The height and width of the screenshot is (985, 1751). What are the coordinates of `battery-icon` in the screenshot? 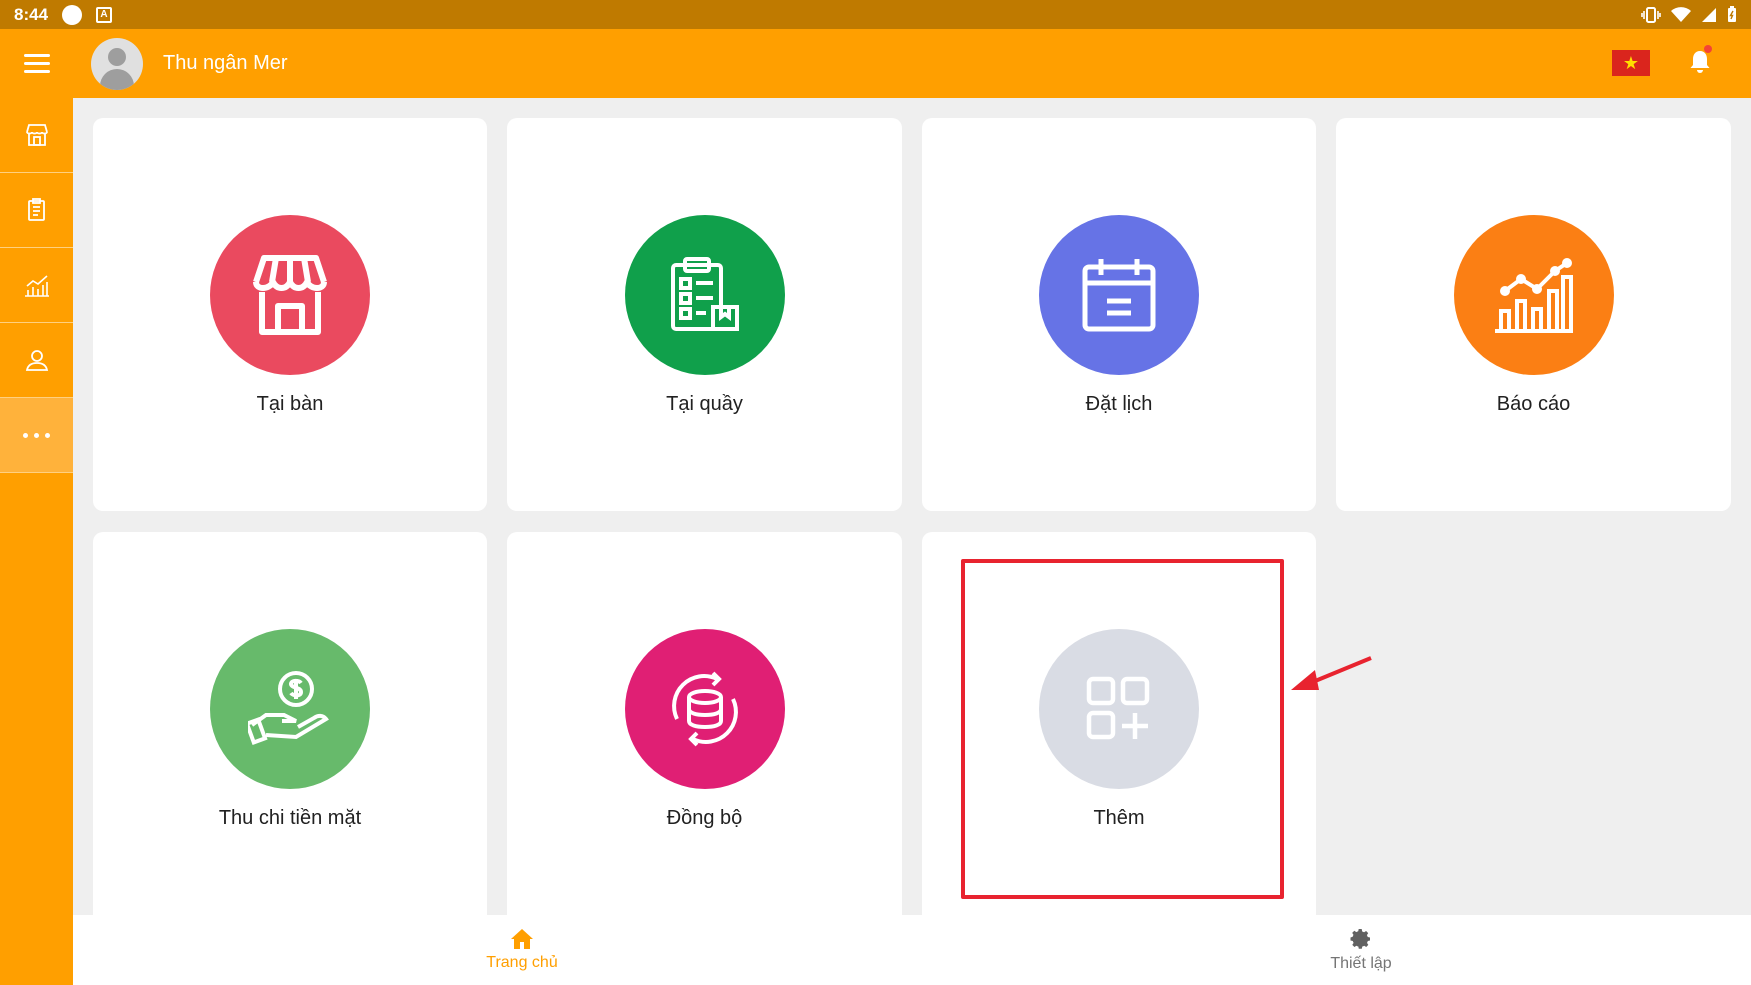 It's located at (1732, 14).